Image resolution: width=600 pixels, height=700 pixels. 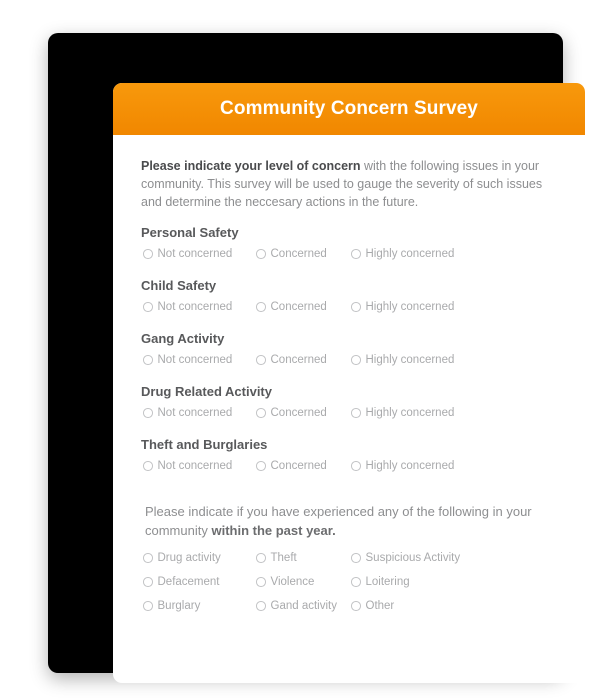 What do you see at coordinates (380, 606) in the screenshot?
I see `option-label: Other` at bounding box center [380, 606].